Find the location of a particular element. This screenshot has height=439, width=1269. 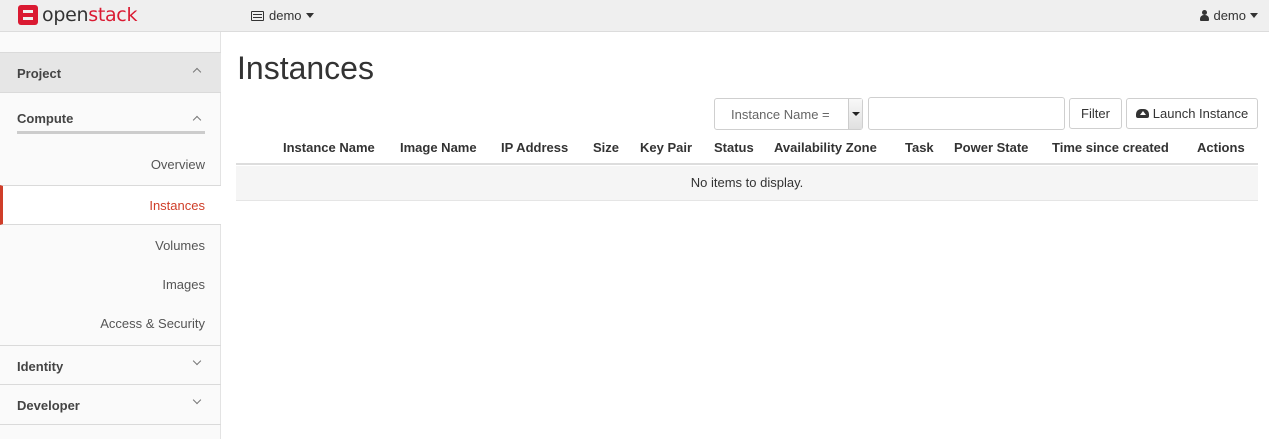

sidebar-item-overview: Overview is located at coordinates (110, 165).